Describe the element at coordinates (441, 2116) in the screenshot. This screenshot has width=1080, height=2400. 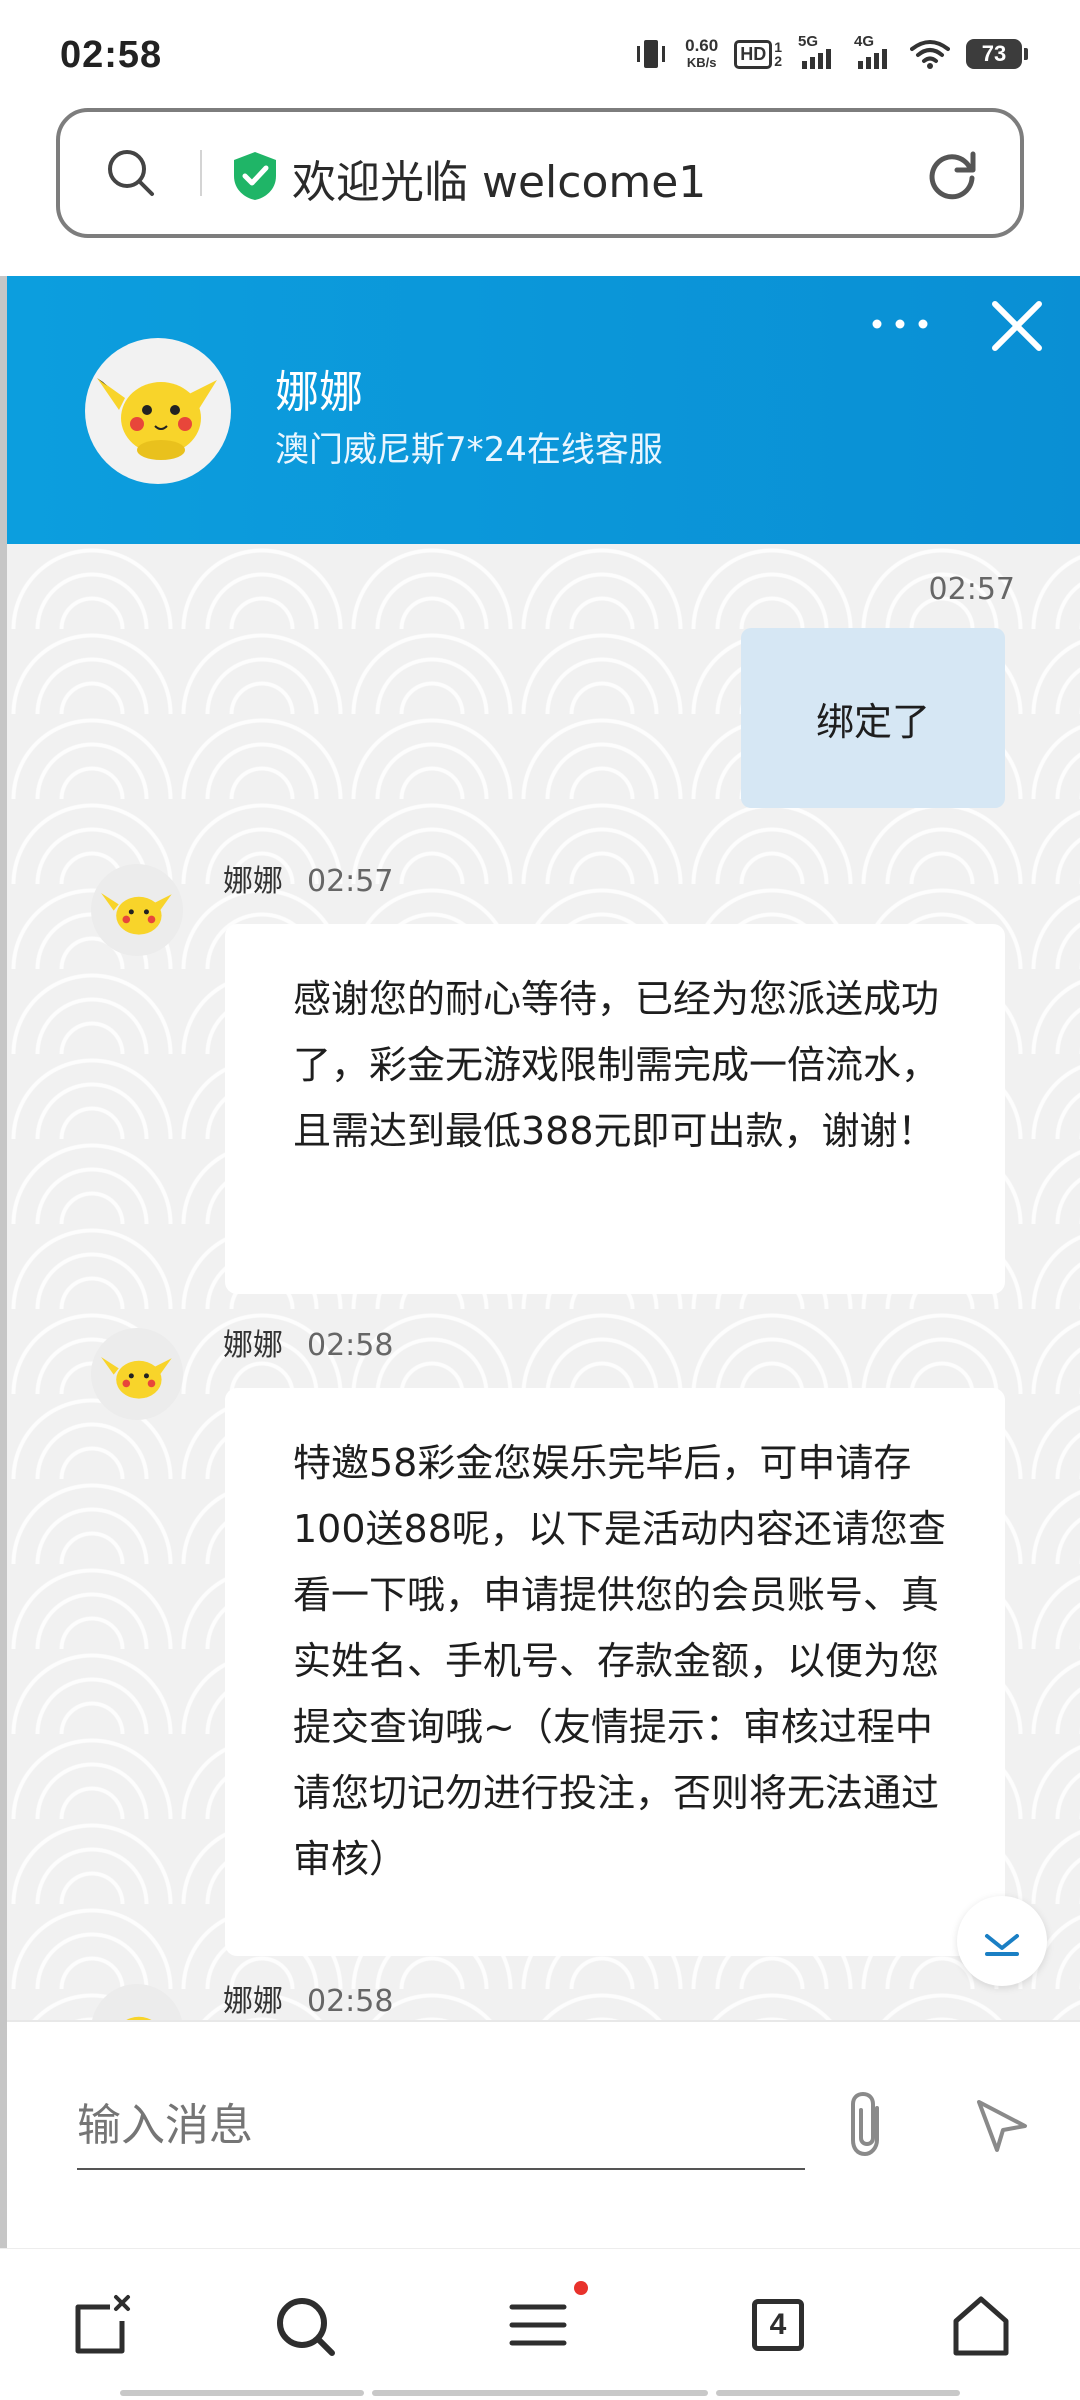
I see `message-input` at that location.